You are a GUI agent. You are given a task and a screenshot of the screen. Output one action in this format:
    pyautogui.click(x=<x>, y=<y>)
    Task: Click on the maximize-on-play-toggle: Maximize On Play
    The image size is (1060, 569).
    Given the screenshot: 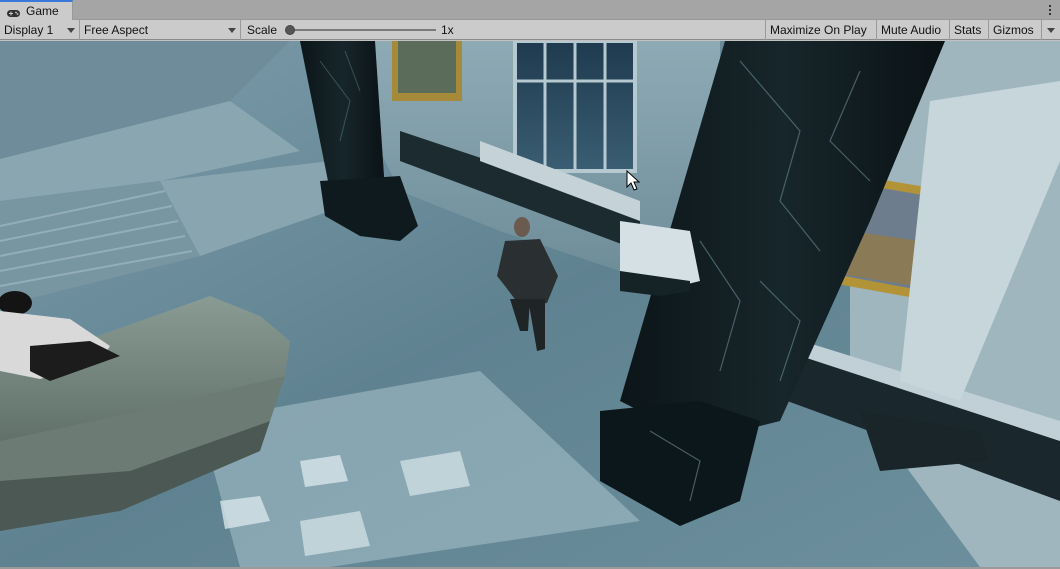 What is the action you would take?
    pyautogui.click(x=821, y=30)
    